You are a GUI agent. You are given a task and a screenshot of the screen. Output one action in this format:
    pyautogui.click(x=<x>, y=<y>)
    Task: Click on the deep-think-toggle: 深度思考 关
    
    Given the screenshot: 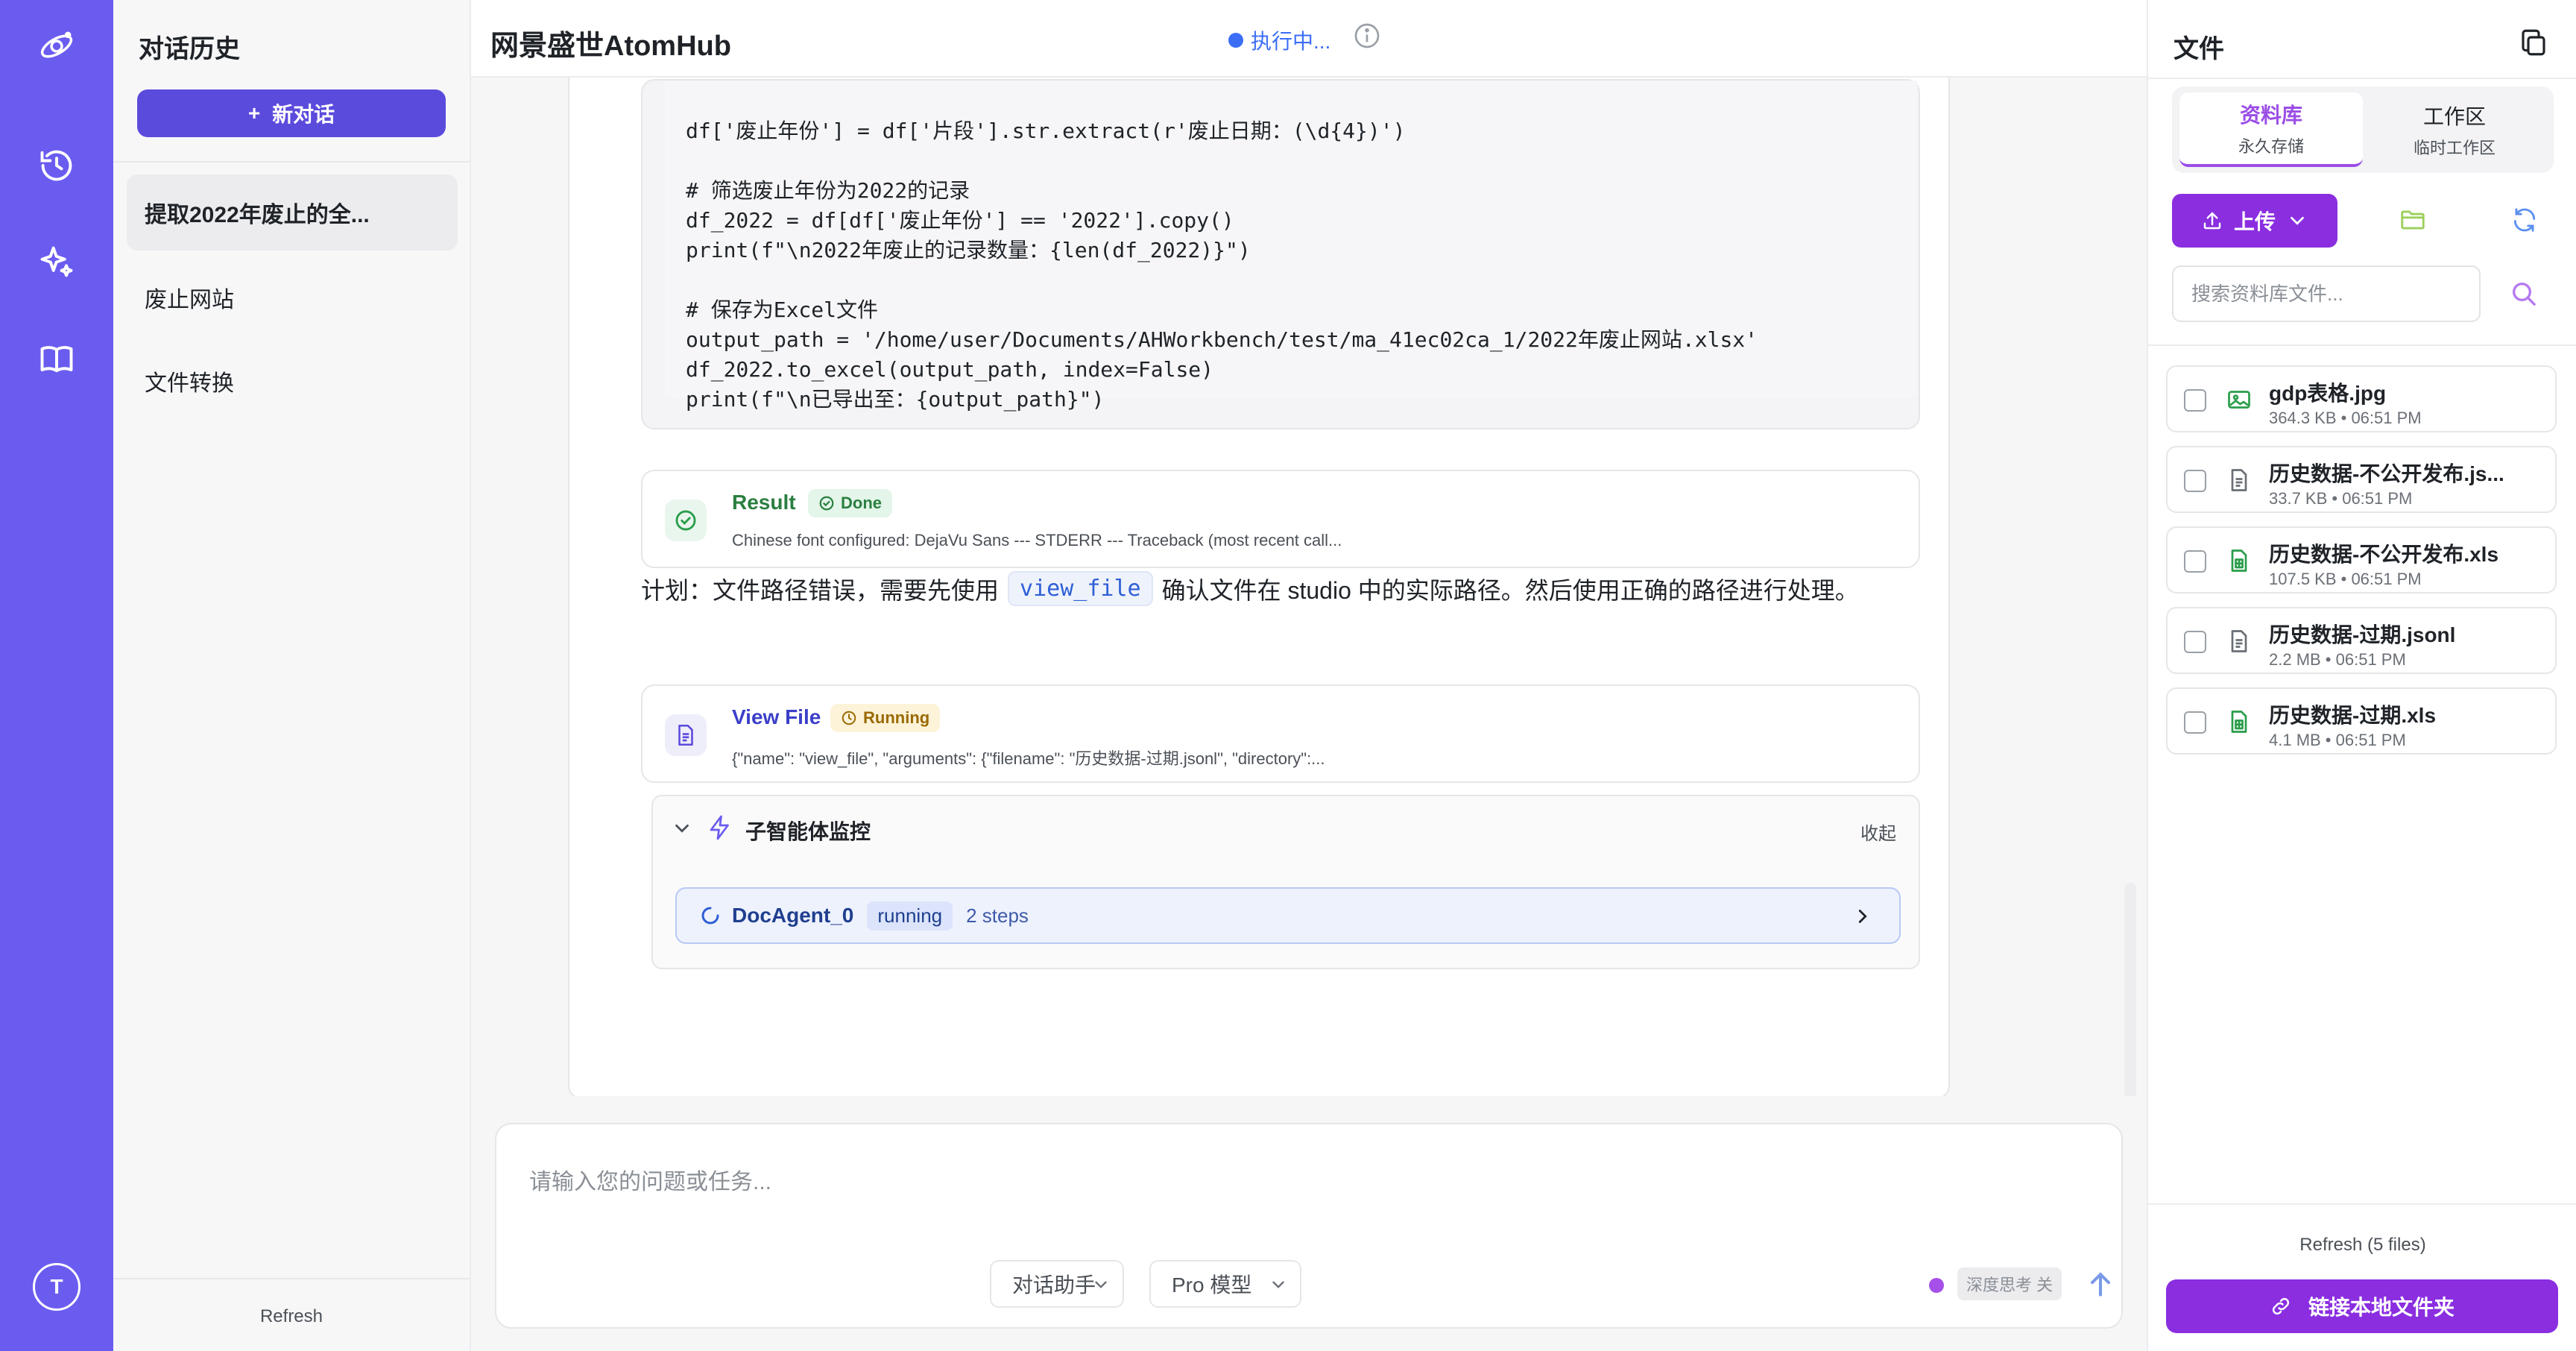 What is the action you would take?
    pyautogui.click(x=2009, y=1283)
    